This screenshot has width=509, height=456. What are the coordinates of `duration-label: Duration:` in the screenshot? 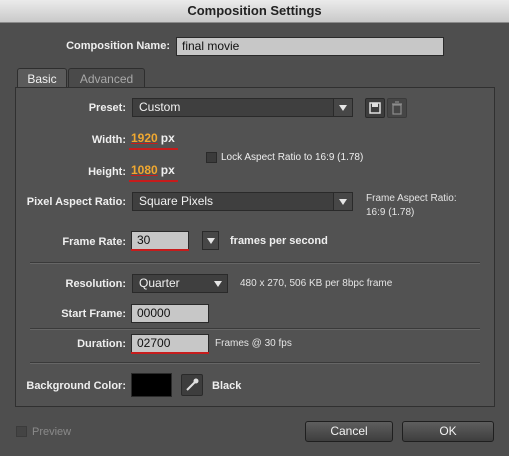 It's located at (101, 344).